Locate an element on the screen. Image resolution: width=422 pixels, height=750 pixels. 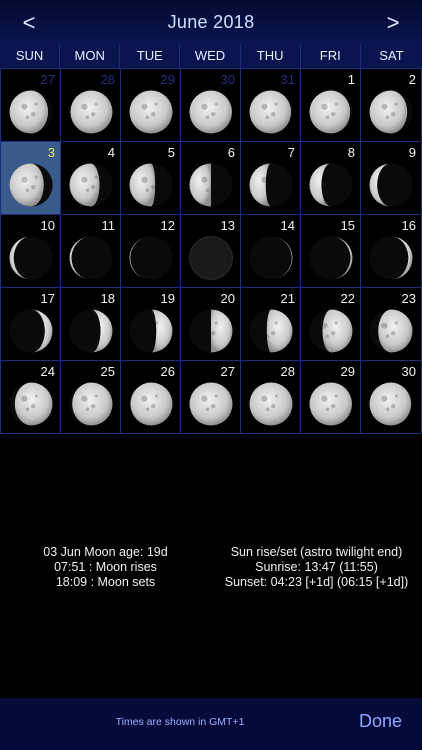
calendar-day: 13 is located at coordinates (211, 251).